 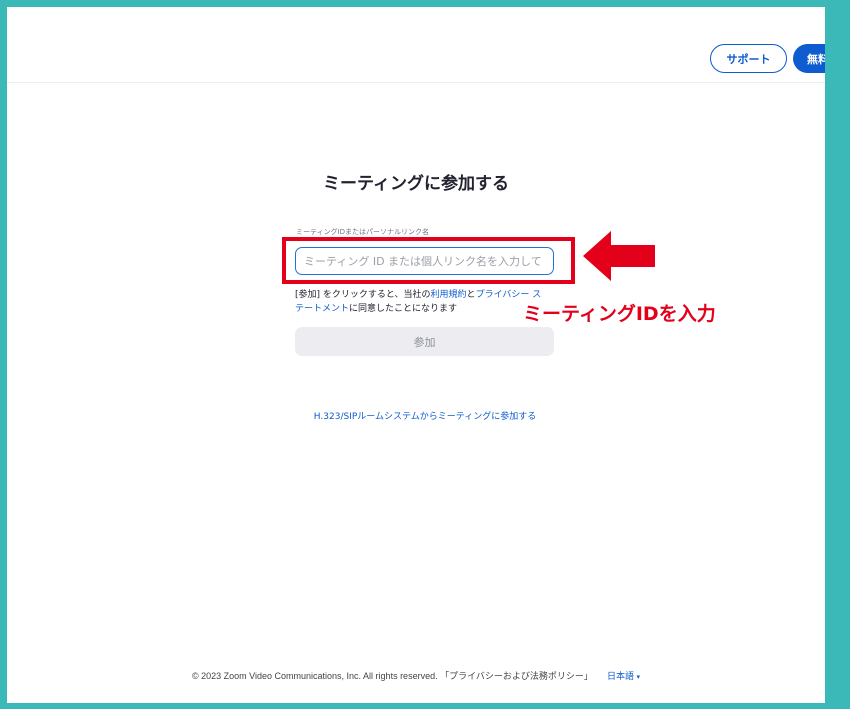 I want to click on annotation-highlight-box, so click(x=428, y=260).